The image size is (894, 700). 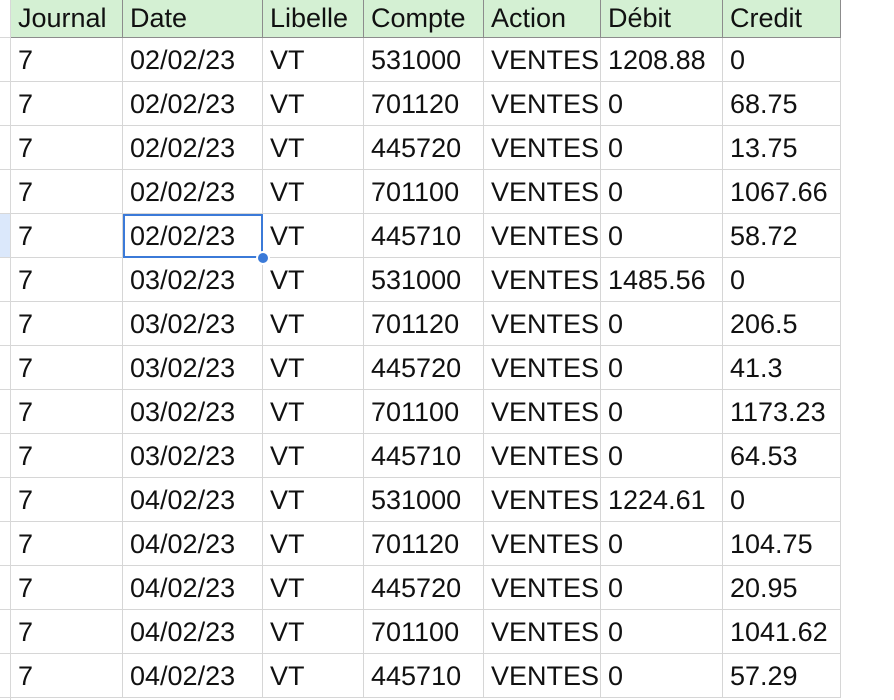 I want to click on table-cell: 701100, so click(x=424, y=192).